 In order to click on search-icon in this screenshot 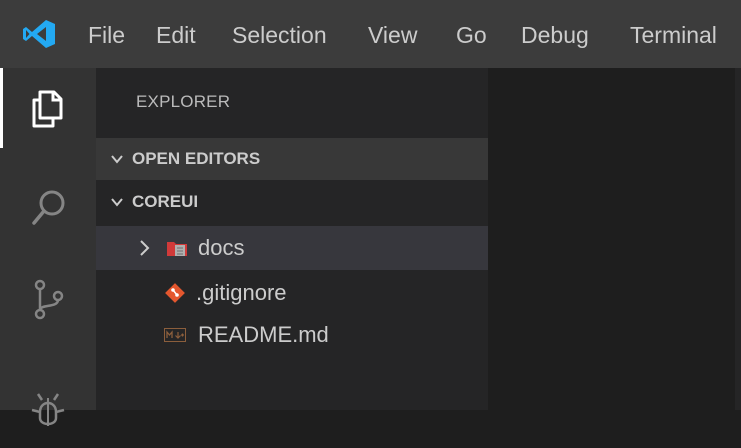, I will do `click(48, 208)`.